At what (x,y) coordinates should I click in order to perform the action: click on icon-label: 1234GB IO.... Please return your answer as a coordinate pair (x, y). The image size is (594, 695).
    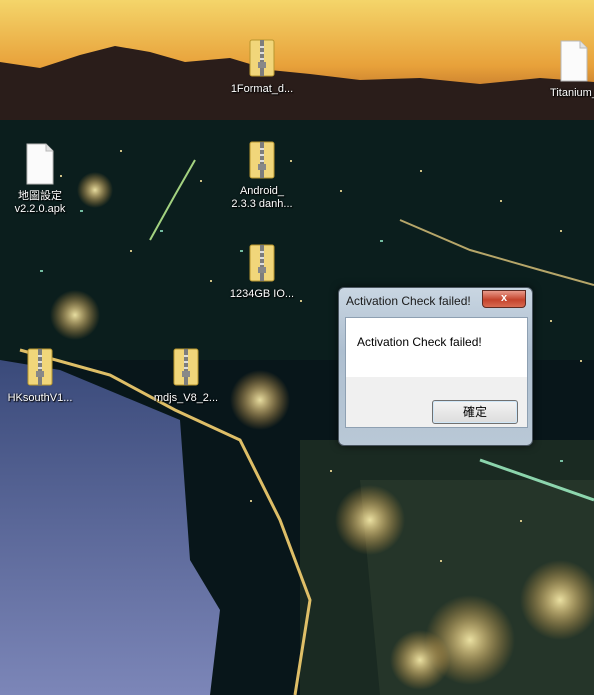
    Looking at the image, I should click on (262, 294).